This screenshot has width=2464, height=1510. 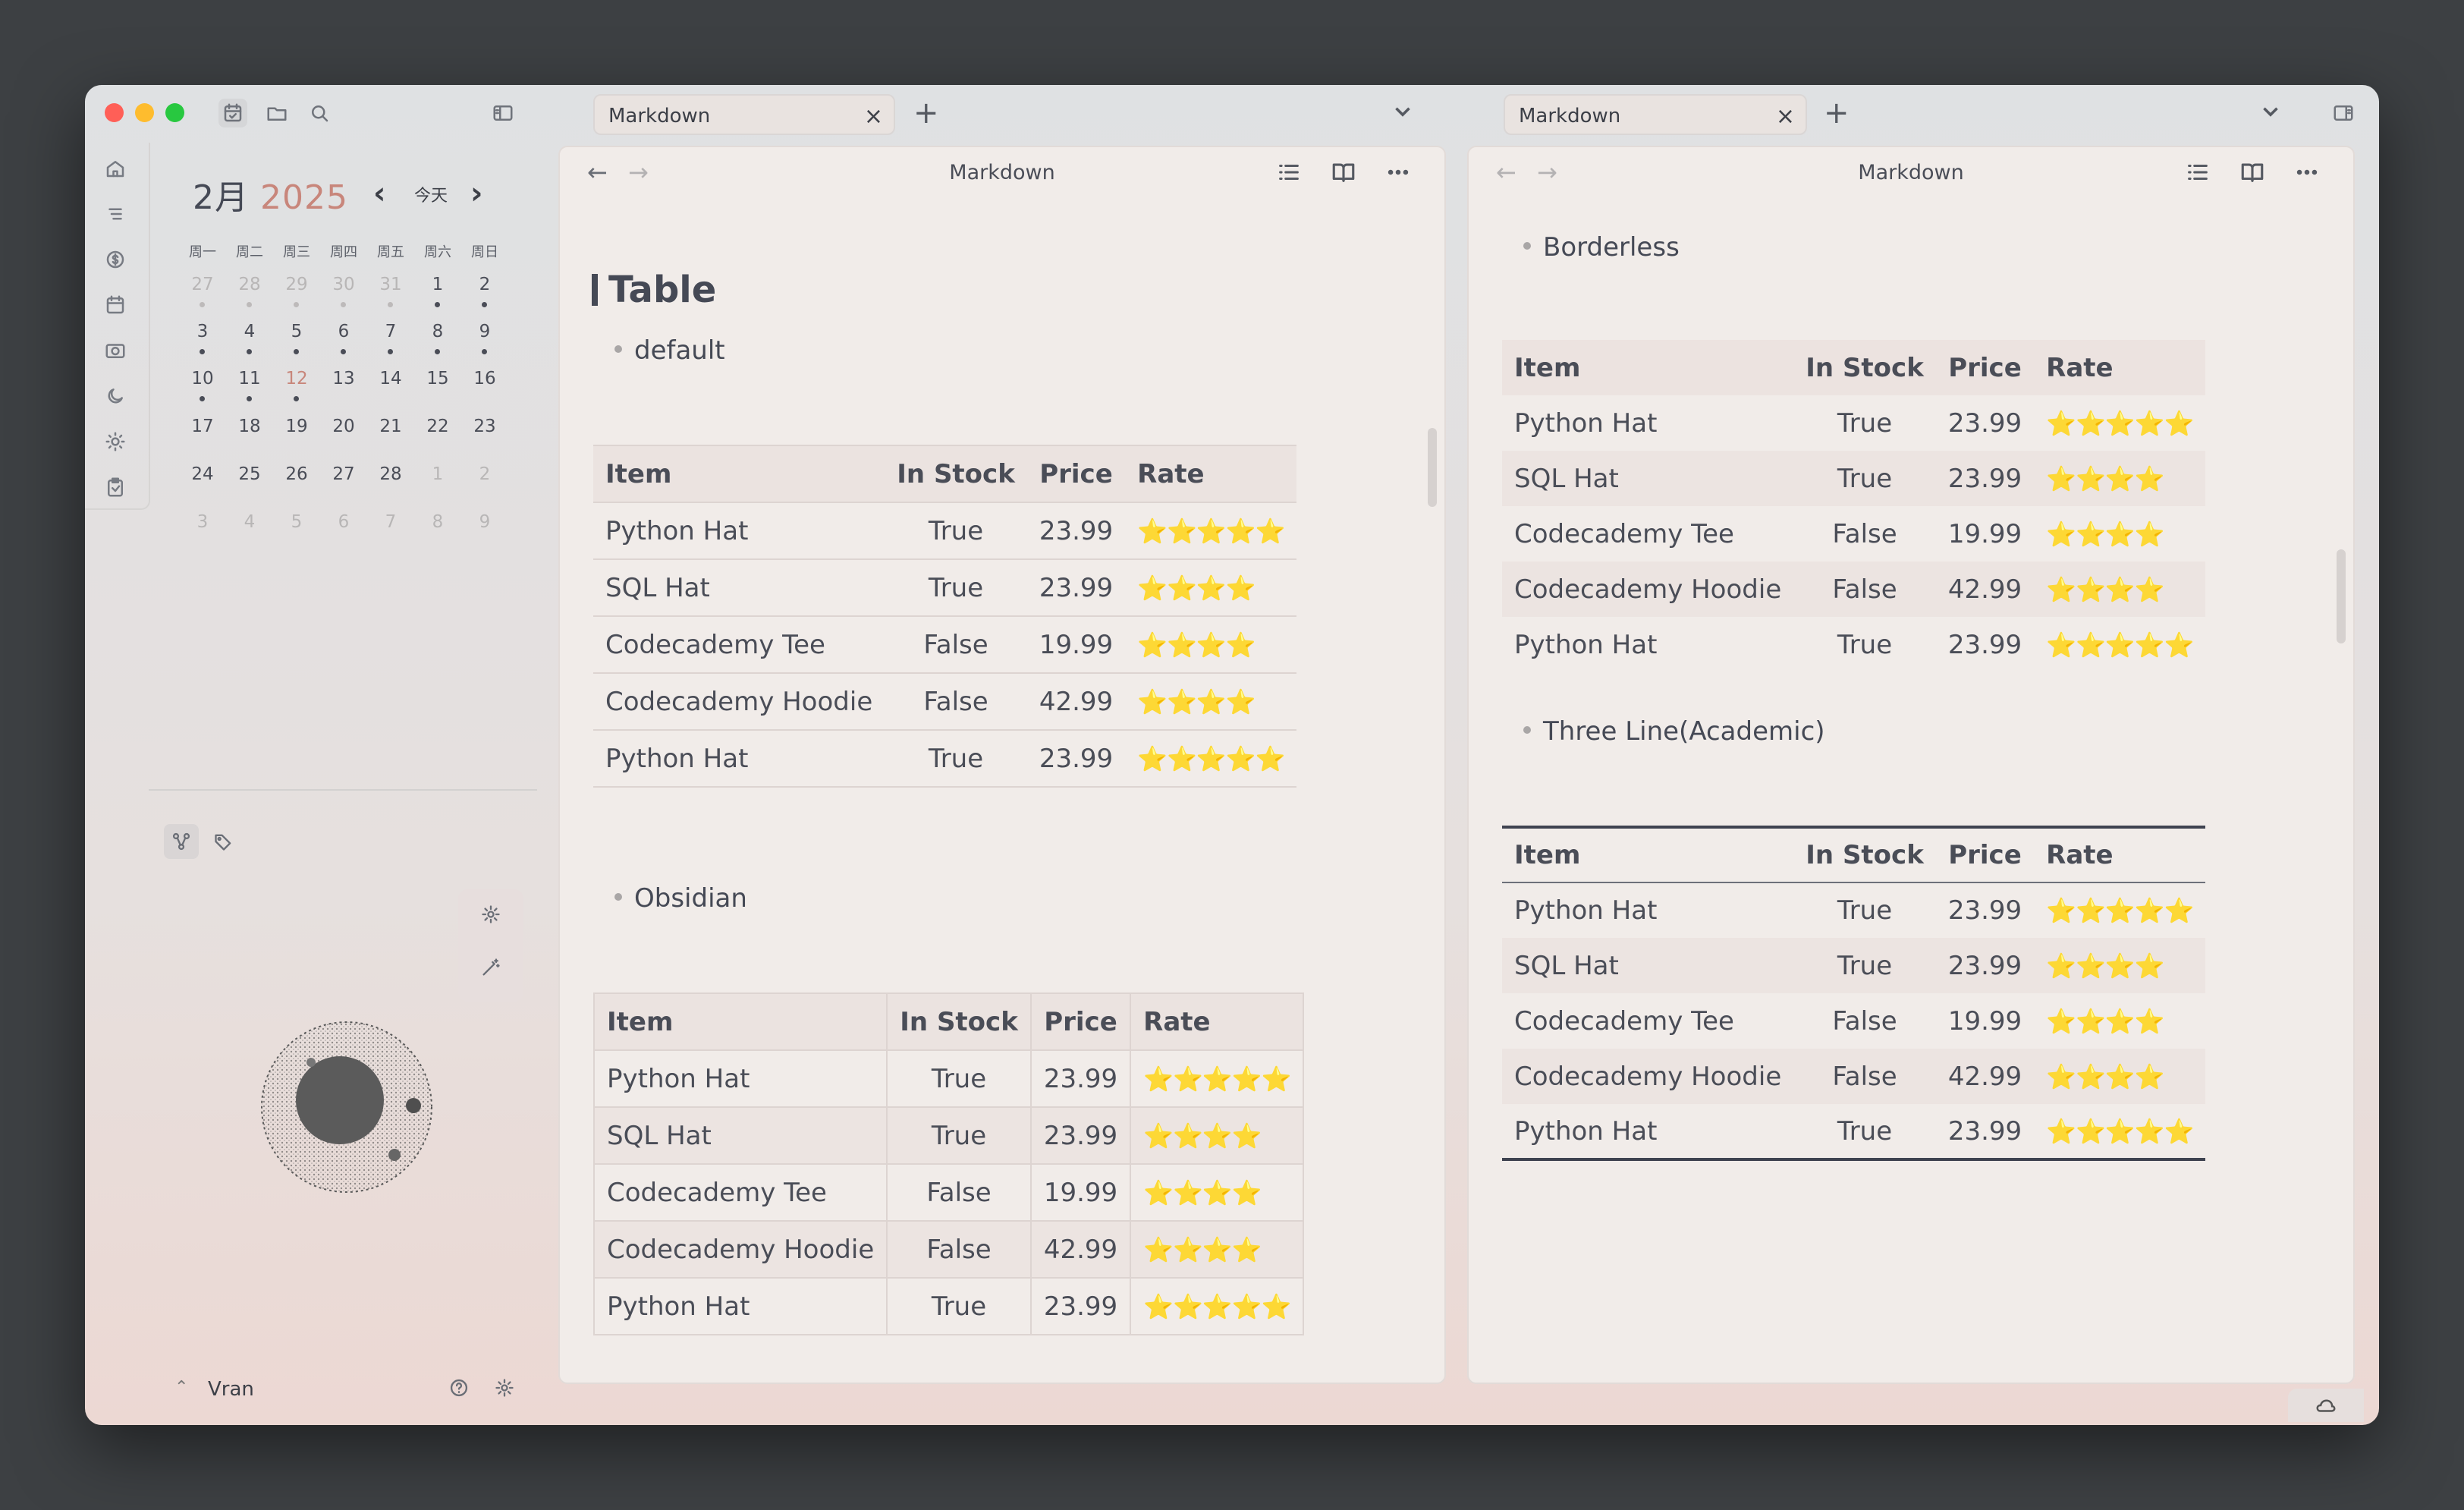 What do you see at coordinates (223, 841) in the screenshot?
I see `tags-icon` at bounding box center [223, 841].